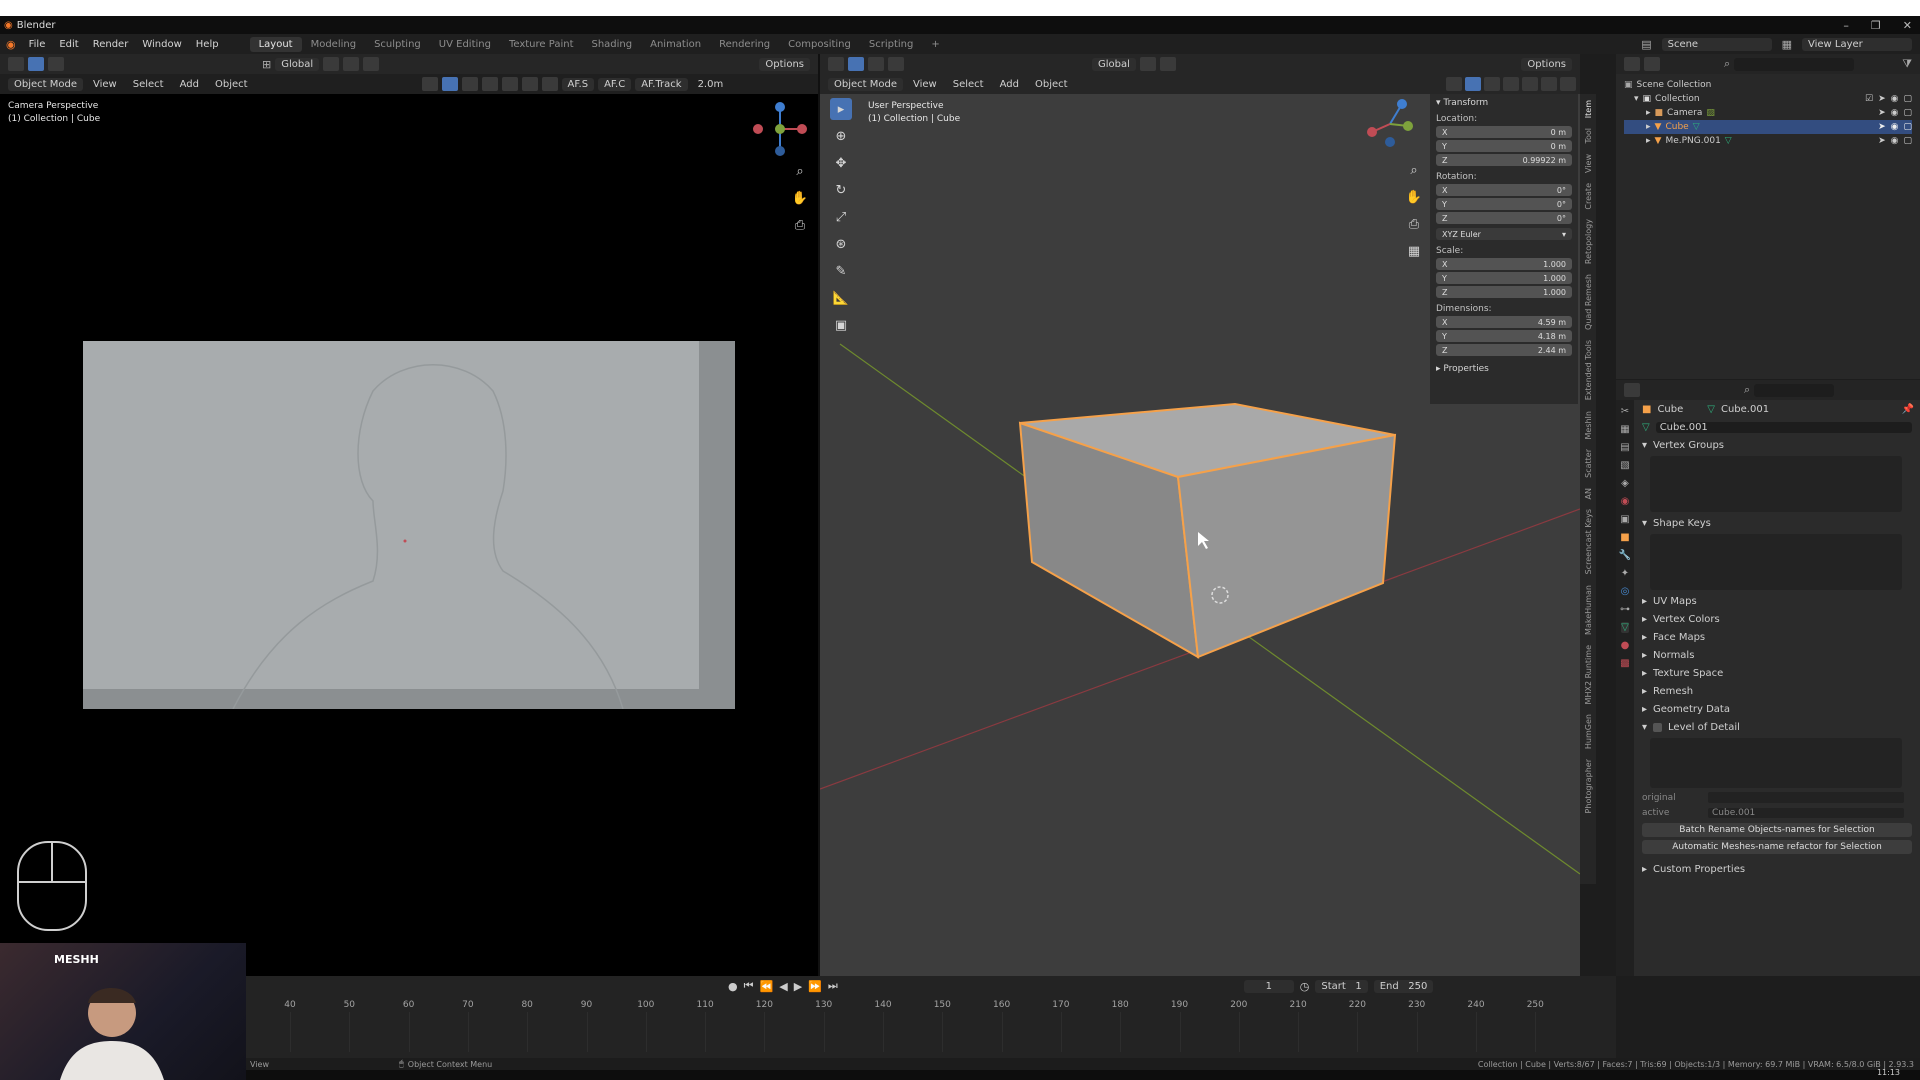 The height and width of the screenshot is (1080, 1920). I want to click on right-mode-dropdown: Object Mode, so click(865, 84).